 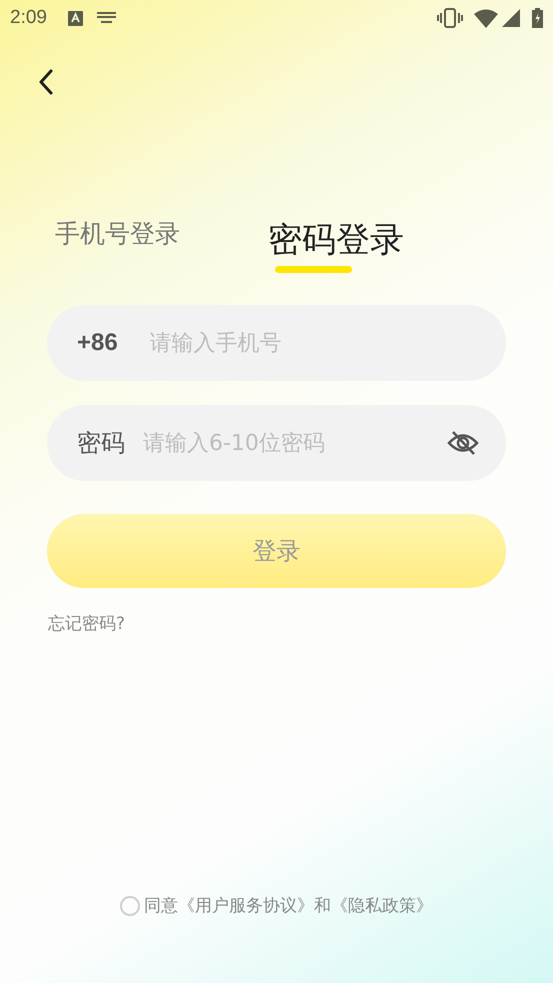 I want to click on font-icon, so click(x=75, y=18).